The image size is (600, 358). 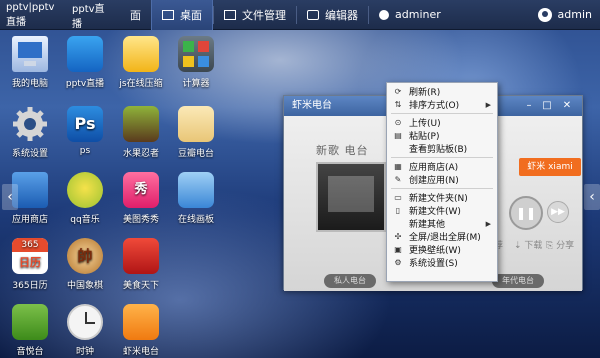 I want to click on desktop-icon-settings: 系统设置, so click(x=30, y=132).